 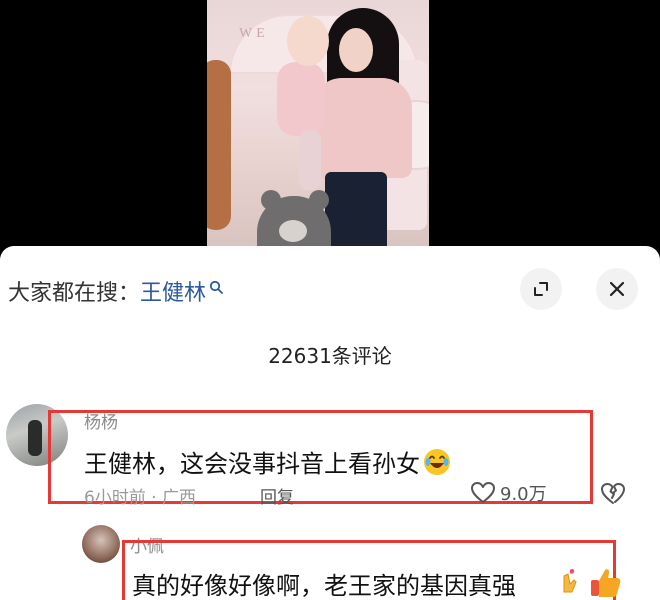 I want to click on avatar-figure, so click(x=35, y=438).